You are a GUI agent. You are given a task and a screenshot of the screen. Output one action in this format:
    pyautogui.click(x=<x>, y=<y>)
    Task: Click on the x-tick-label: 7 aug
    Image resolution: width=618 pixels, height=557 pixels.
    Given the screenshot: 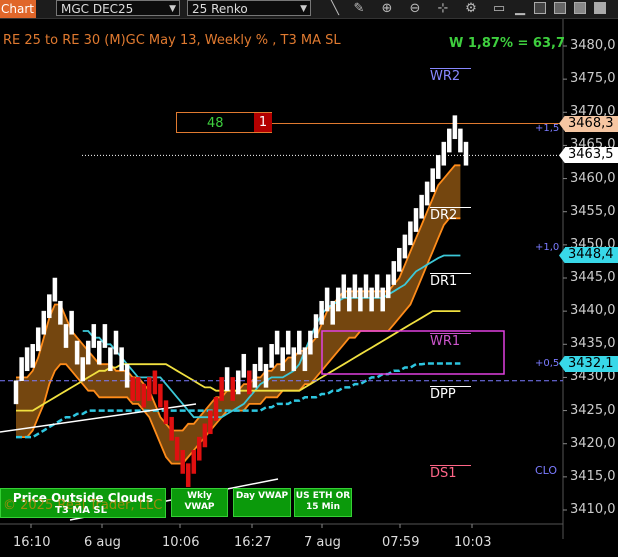 What is the action you would take?
    pyautogui.click(x=322, y=542)
    